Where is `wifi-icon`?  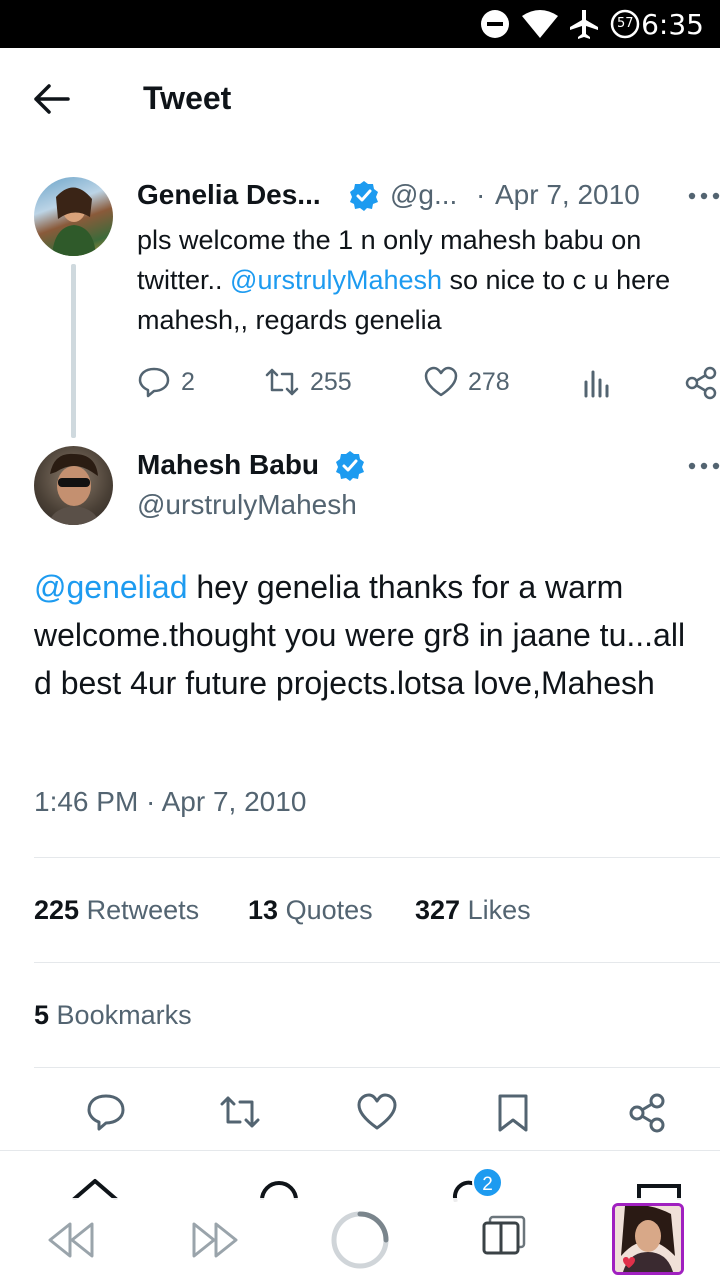
wifi-icon is located at coordinates (540, 24).